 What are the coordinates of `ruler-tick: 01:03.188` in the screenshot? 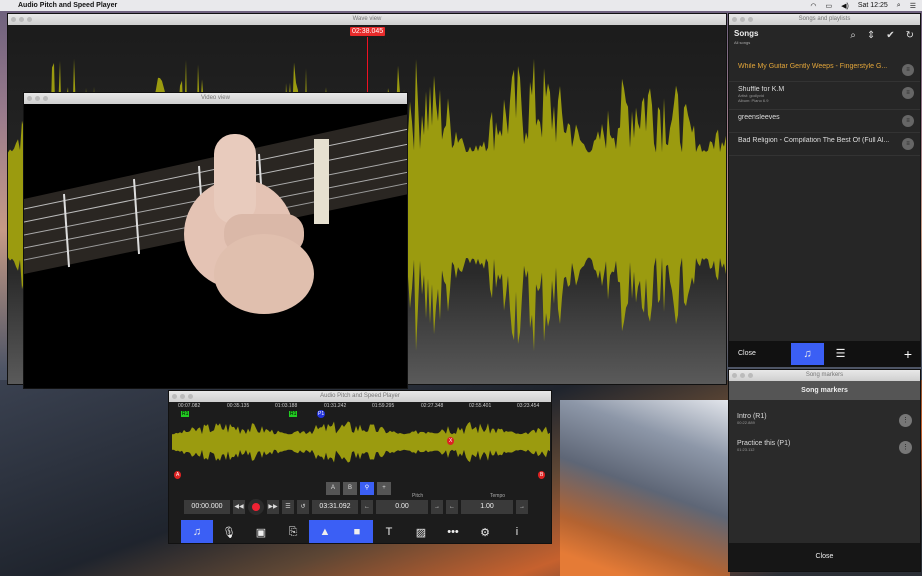 It's located at (286, 406).